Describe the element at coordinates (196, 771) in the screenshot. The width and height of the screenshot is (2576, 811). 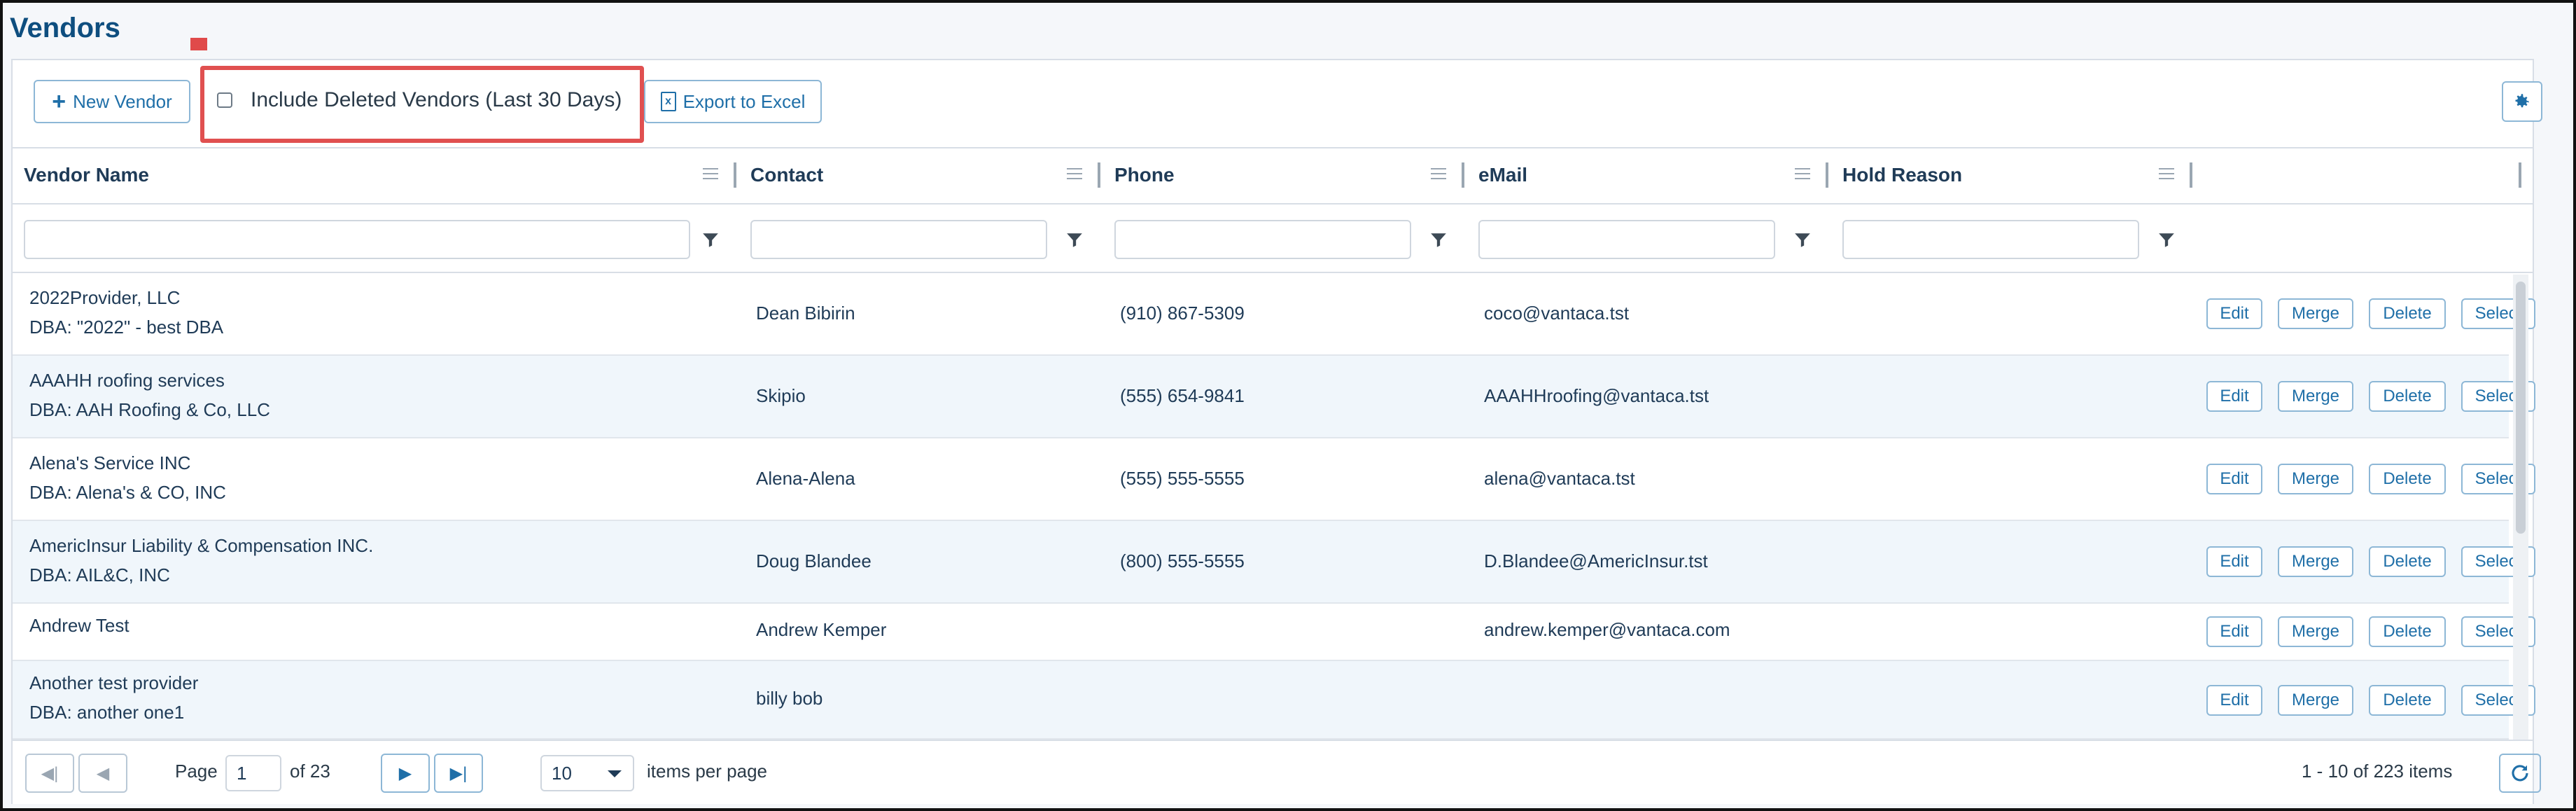
I see `page-label: Page` at that location.